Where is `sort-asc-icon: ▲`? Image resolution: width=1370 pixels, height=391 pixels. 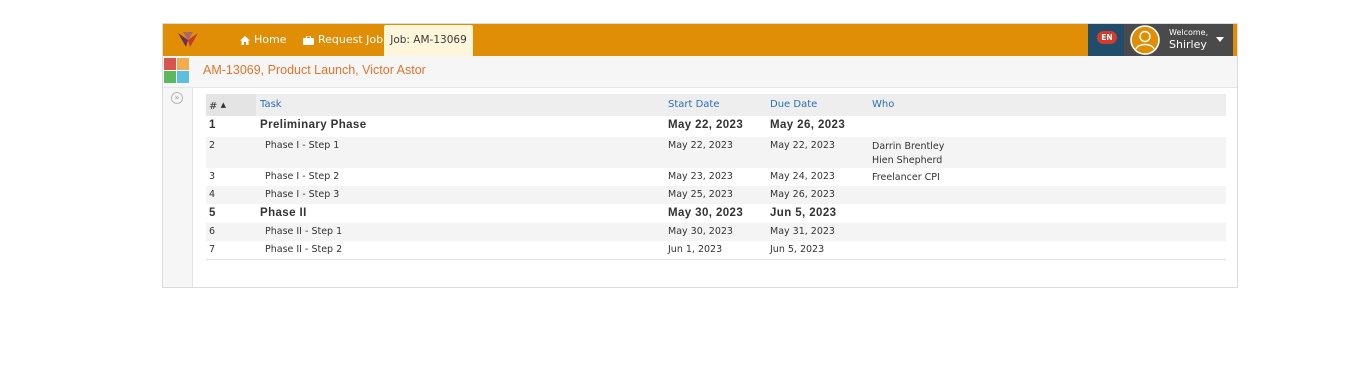 sort-asc-icon: ▲ is located at coordinates (223, 105).